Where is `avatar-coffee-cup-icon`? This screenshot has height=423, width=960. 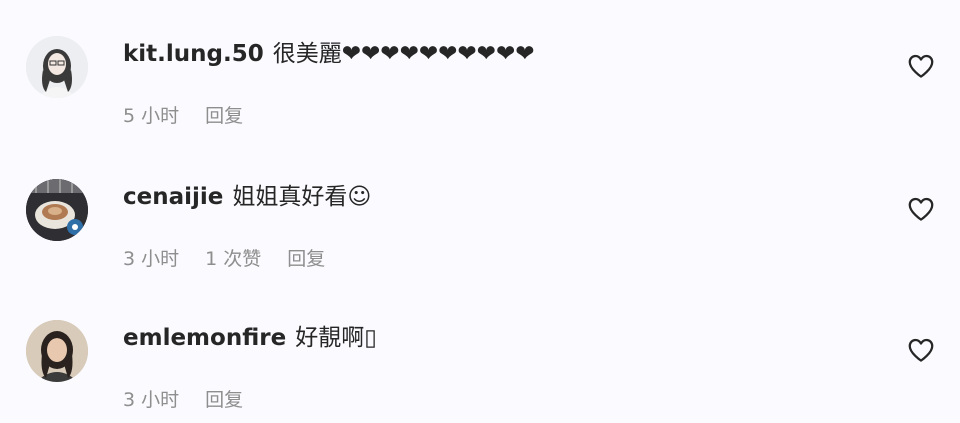 avatar-coffee-cup-icon is located at coordinates (57, 210).